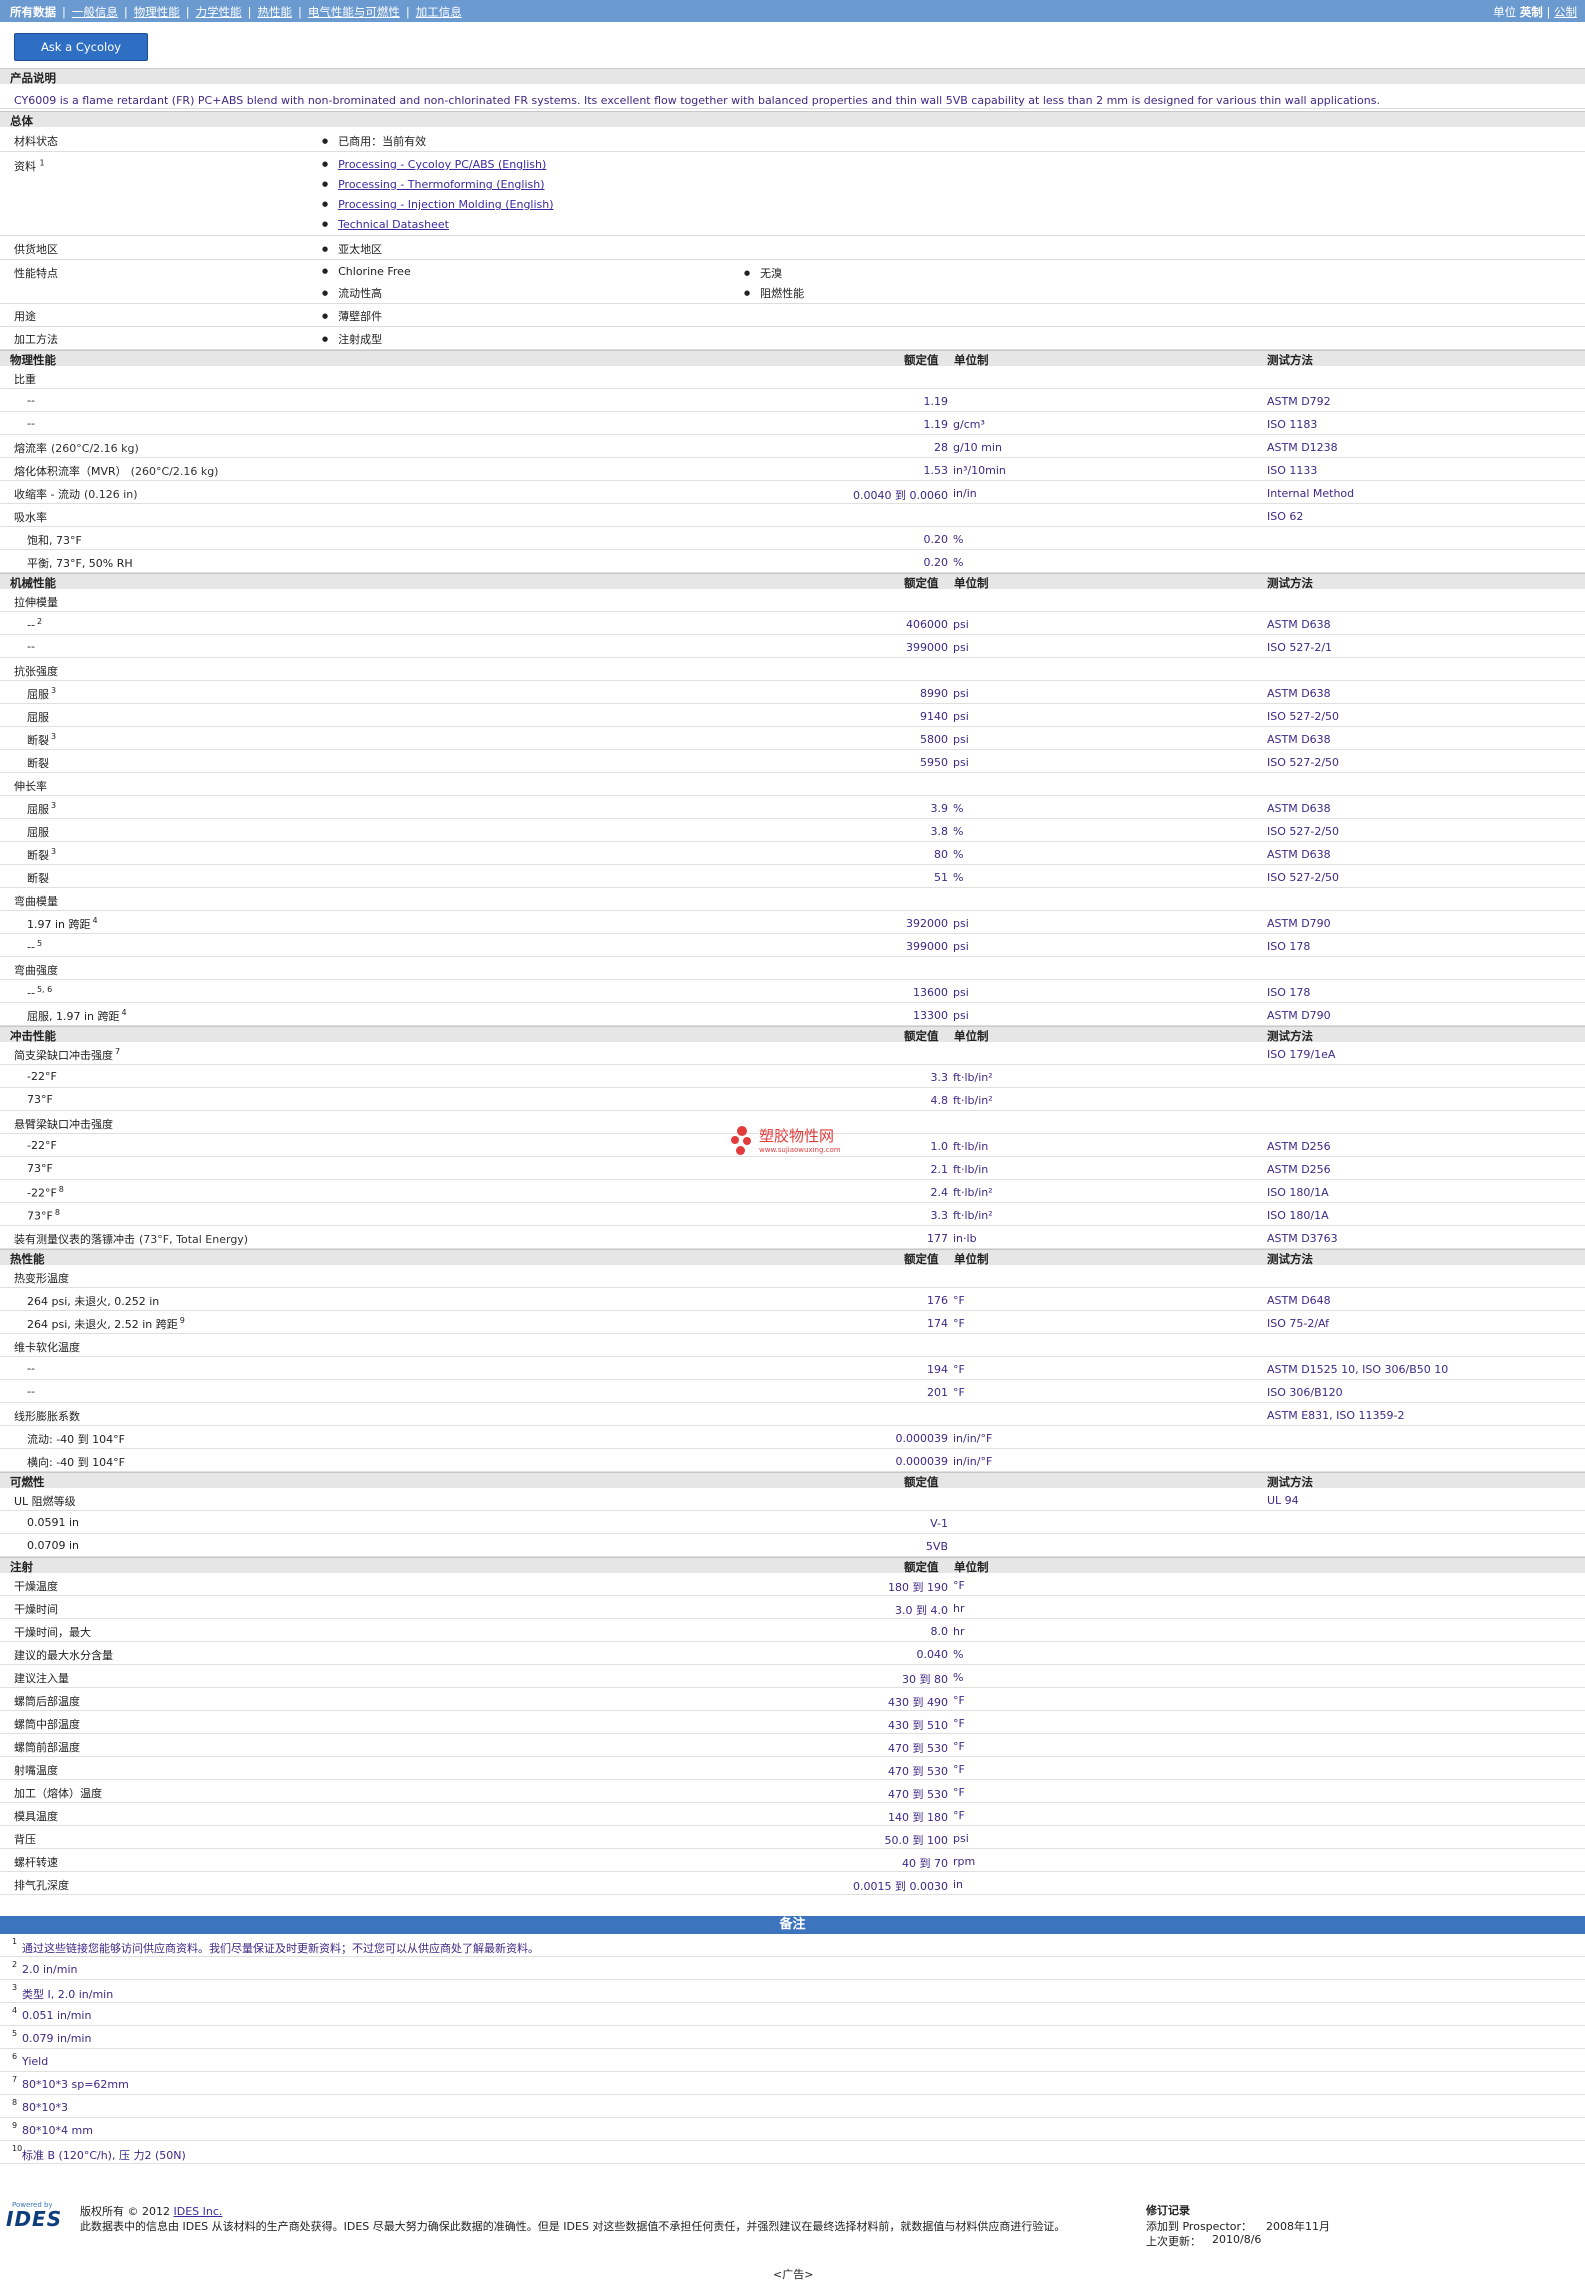  Describe the element at coordinates (36, 1586) in the screenshot. I see `property-name: 干燥温度` at that location.